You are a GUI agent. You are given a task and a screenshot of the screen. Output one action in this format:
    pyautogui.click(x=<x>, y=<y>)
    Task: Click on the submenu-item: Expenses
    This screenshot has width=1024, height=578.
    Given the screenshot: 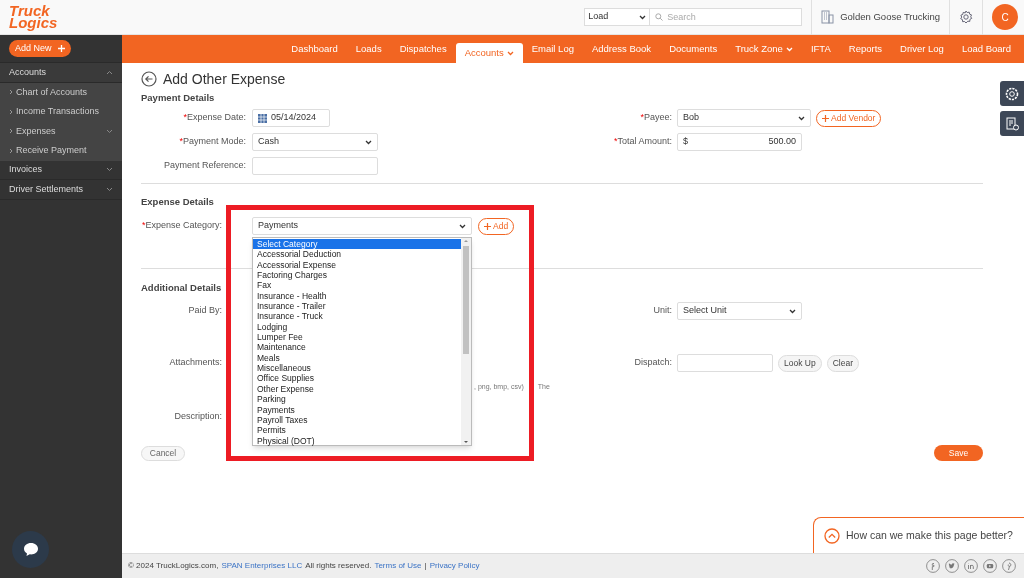 What is the action you would take?
    pyautogui.click(x=61, y=131)
    